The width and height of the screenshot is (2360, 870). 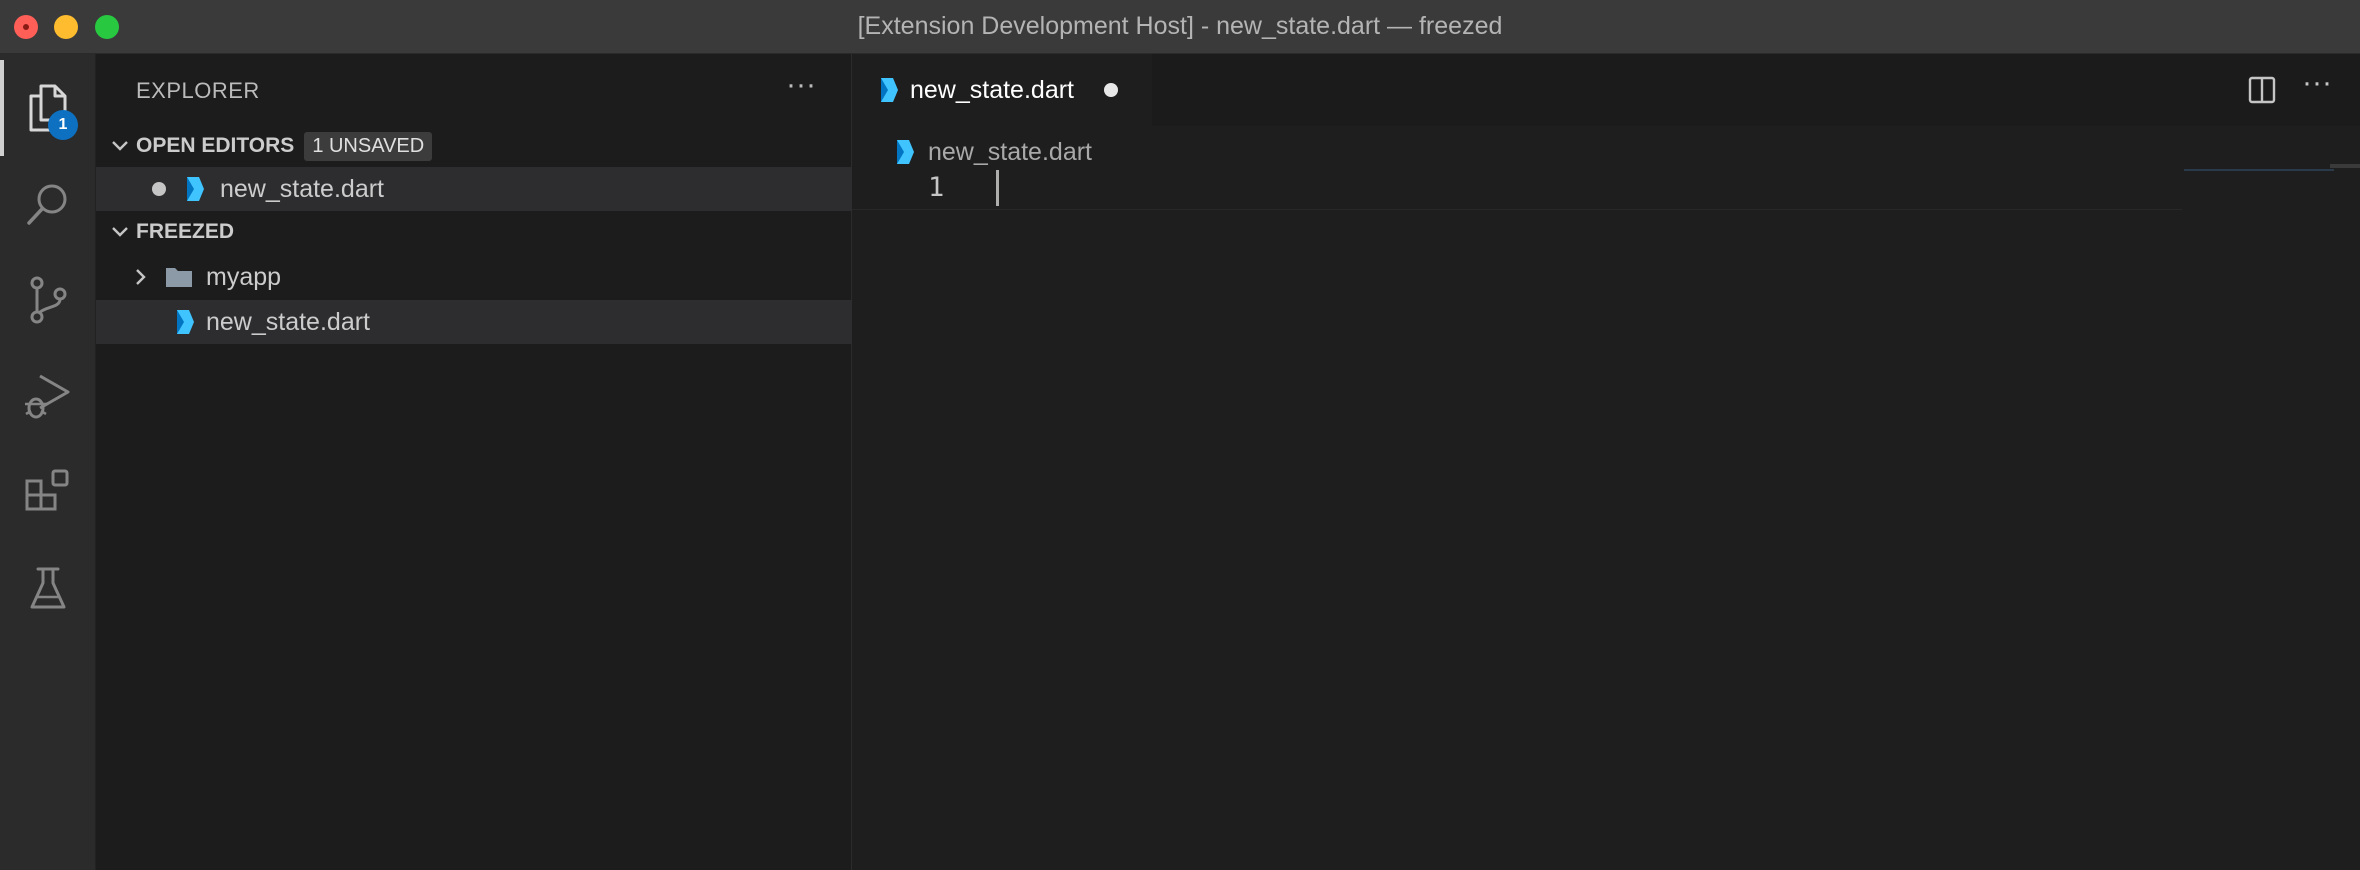 What do you see at coordinates (1606, 90) in the screenshot?
I see `tab-bar: new_state.dart ···` at bounding box center [1606, 90].